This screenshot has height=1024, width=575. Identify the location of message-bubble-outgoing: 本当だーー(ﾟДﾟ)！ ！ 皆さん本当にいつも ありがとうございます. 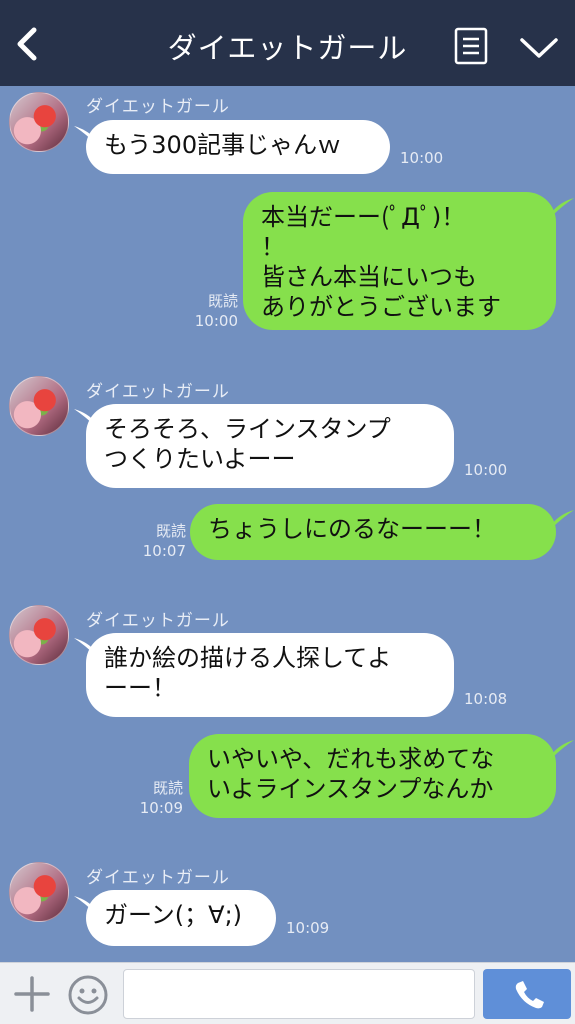
(399, 261).